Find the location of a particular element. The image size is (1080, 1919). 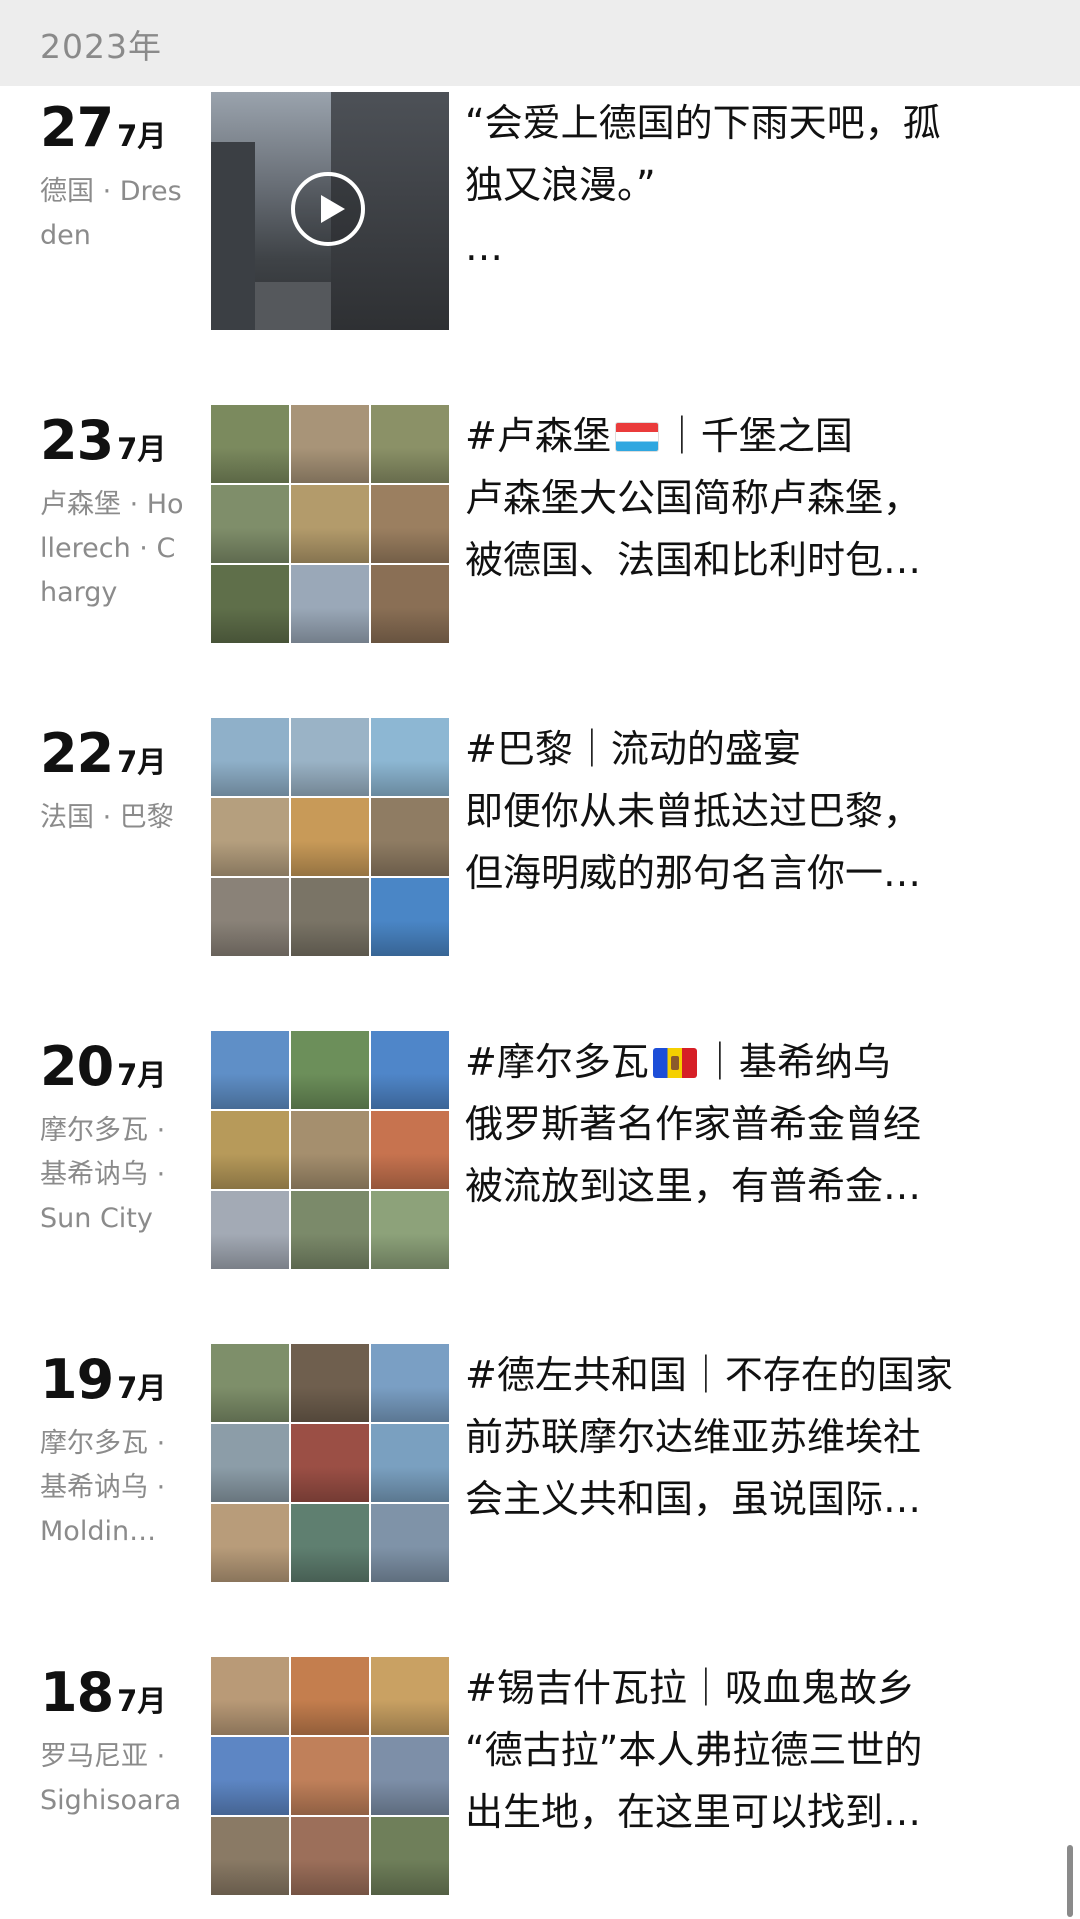

post-text-line: “会爱上德国的下雨天吧，孤 is located at coordinates (703, 123).